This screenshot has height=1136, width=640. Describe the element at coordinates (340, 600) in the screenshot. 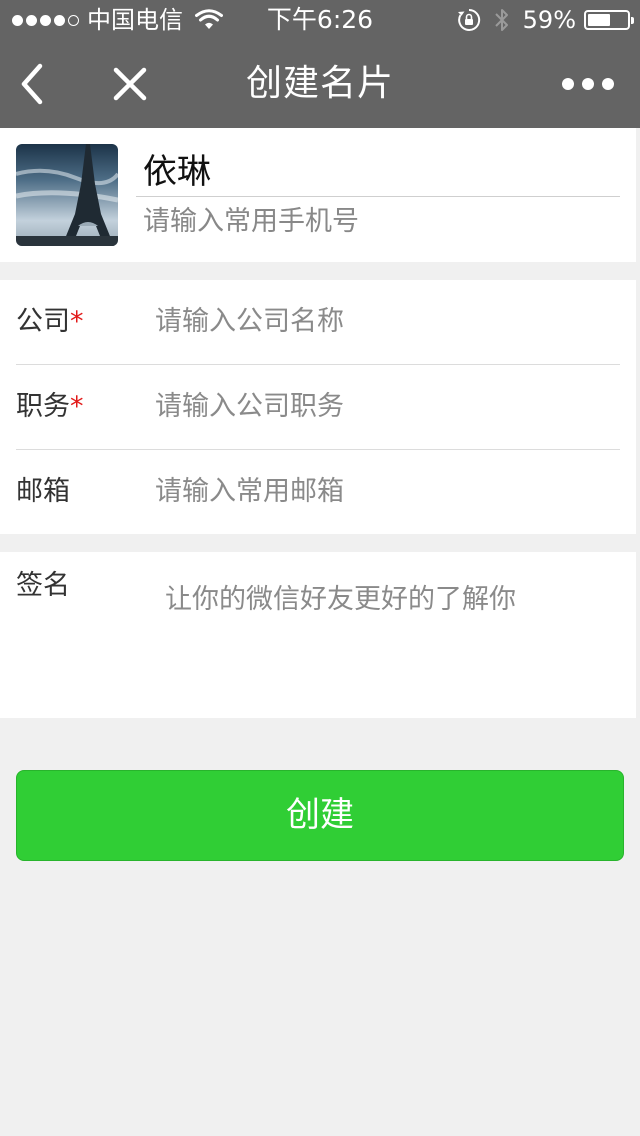

I see `signature-input: 让你的微信好友更好的了解你` at that location.